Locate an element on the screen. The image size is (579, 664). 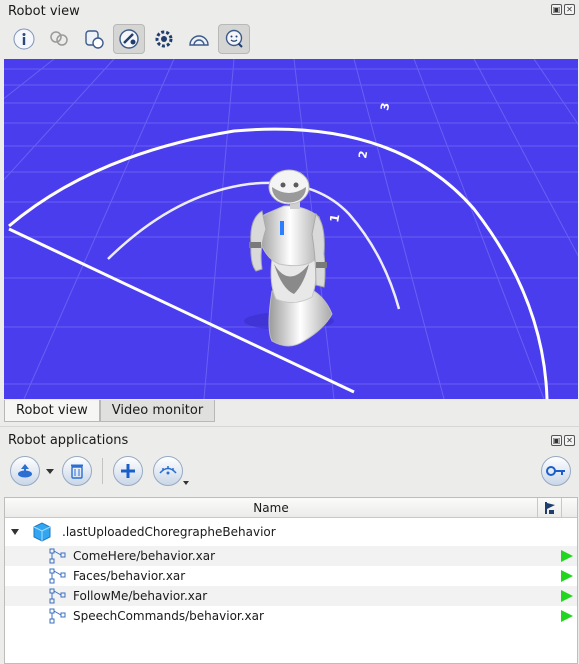
key-icon is located at coordinates (555, 471).